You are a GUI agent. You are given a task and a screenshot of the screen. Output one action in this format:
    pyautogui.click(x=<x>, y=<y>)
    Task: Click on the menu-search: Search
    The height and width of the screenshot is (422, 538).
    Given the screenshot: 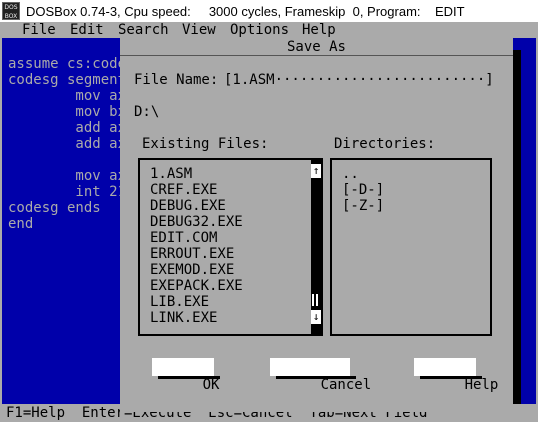 What is the action you would take?
    pyautogui.click(x=143, y=30)
    